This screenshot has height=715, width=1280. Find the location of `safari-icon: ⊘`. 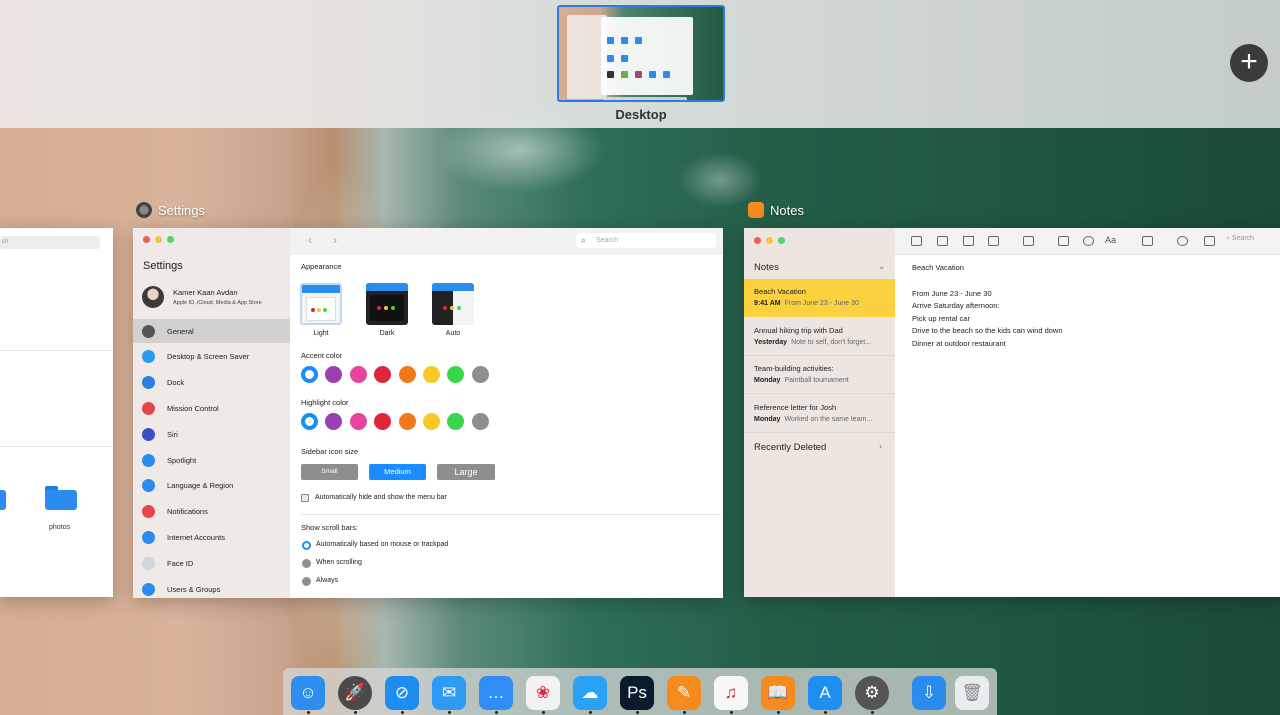

safari-icon: ⊘ is located at coordinates (402, 693).